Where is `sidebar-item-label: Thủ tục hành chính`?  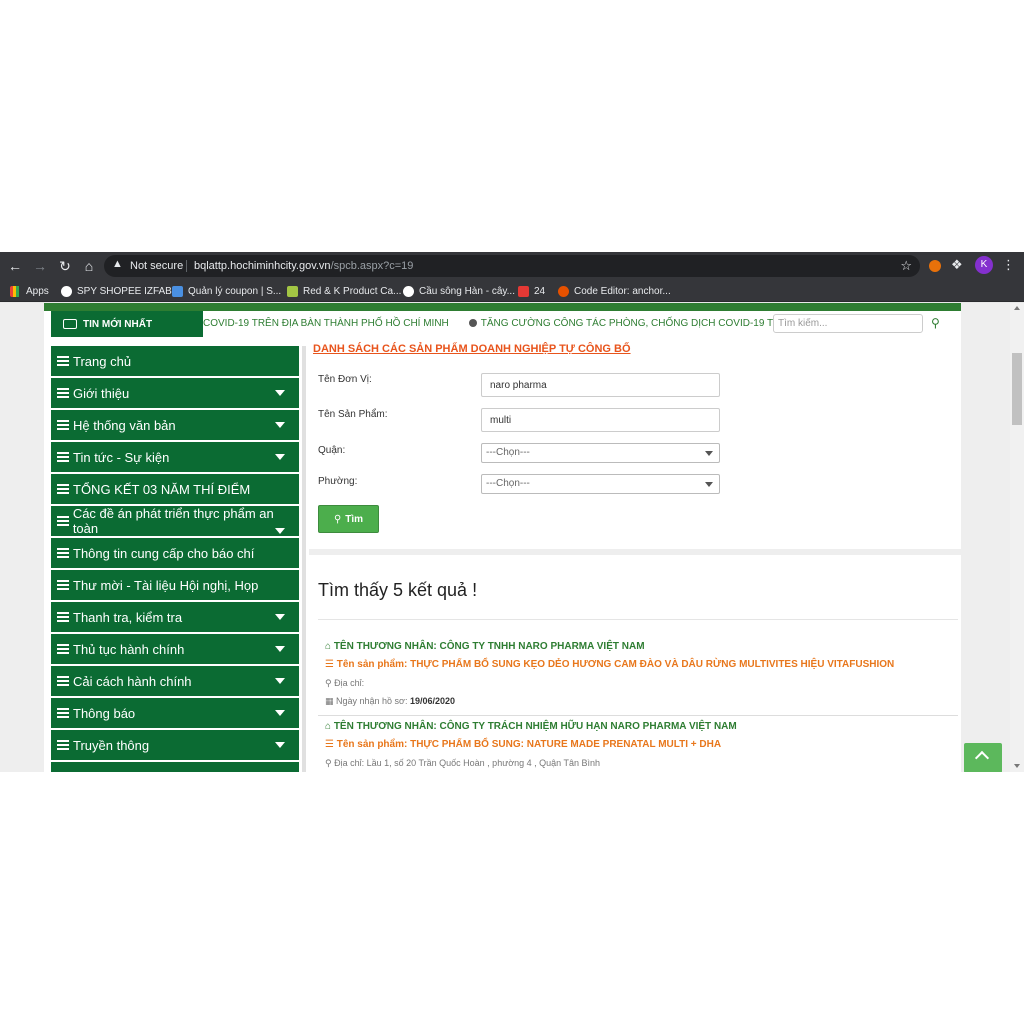 sidebar-item-label: Thủ tục hành chính is located at coordinates (129, 649).